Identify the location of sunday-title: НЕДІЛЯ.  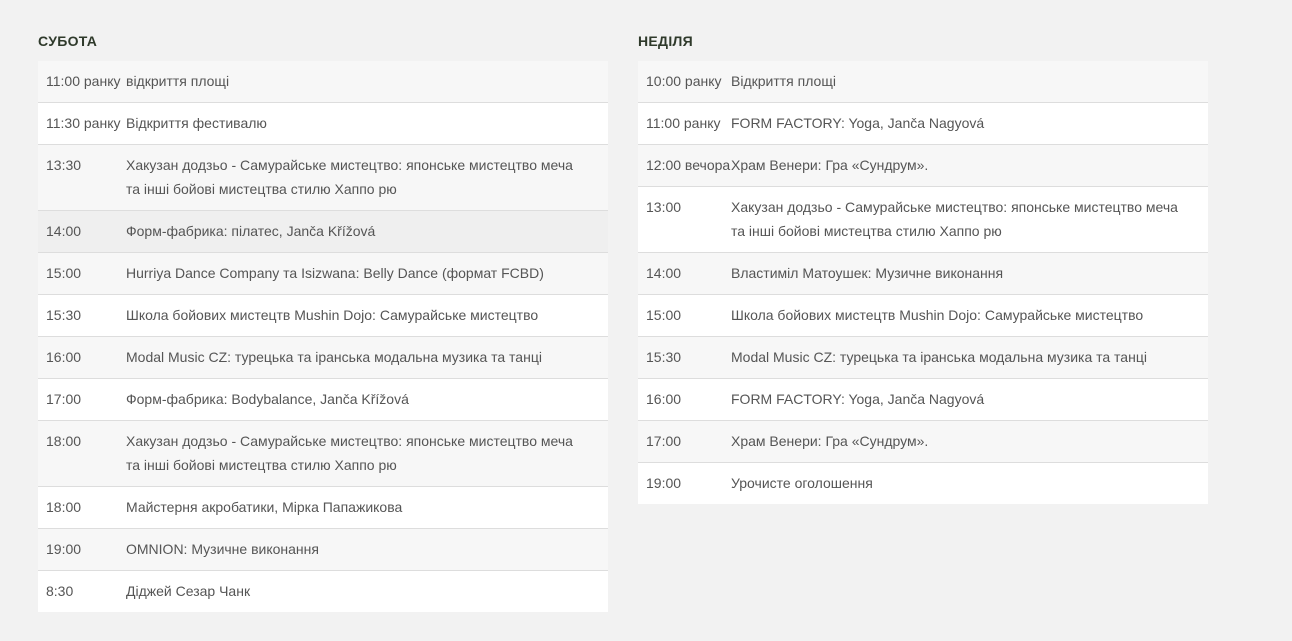
(665, 41).